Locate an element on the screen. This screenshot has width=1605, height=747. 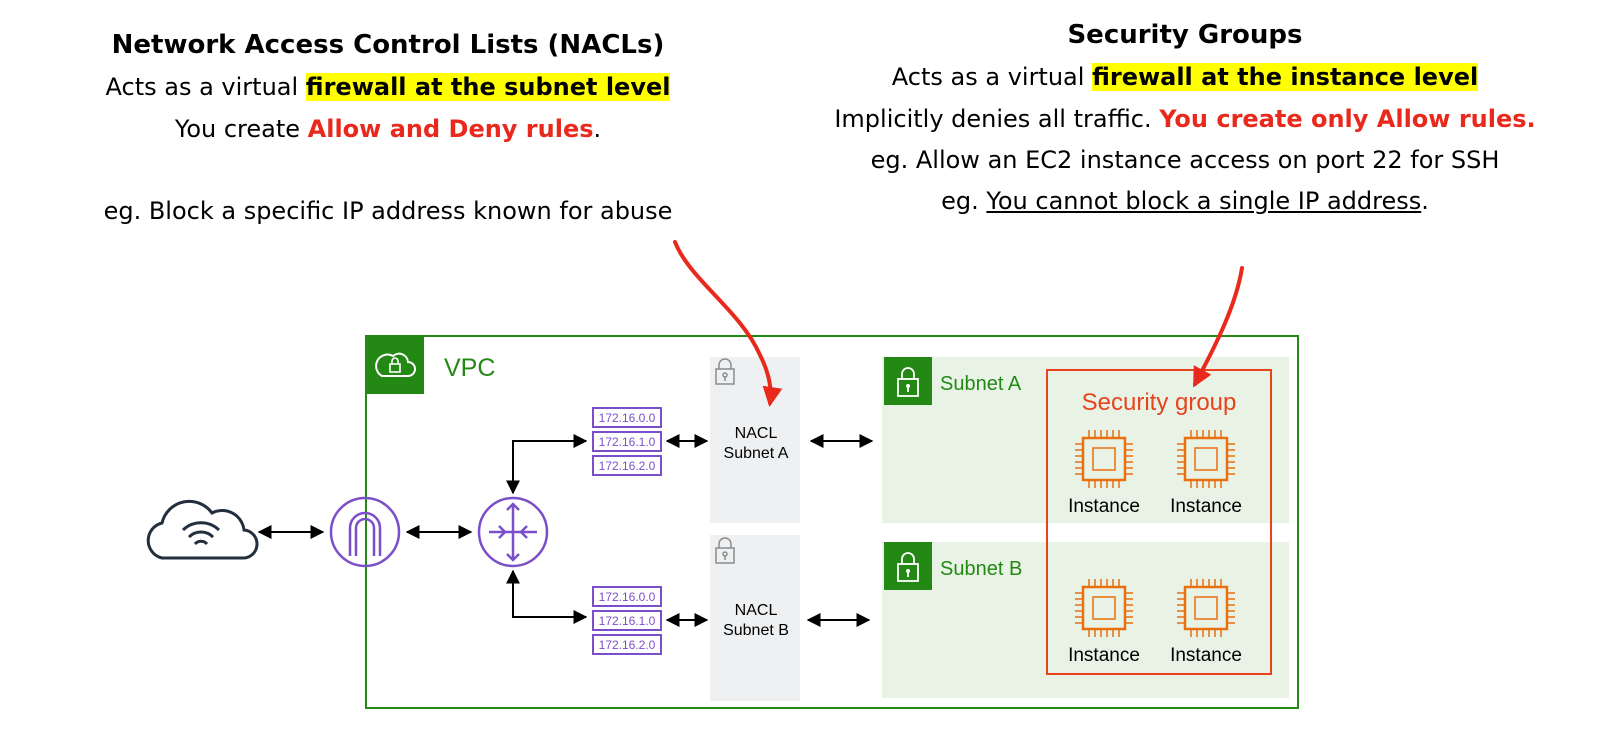
nacl-a-label-1: NACL is located at coordinates (756, 433).